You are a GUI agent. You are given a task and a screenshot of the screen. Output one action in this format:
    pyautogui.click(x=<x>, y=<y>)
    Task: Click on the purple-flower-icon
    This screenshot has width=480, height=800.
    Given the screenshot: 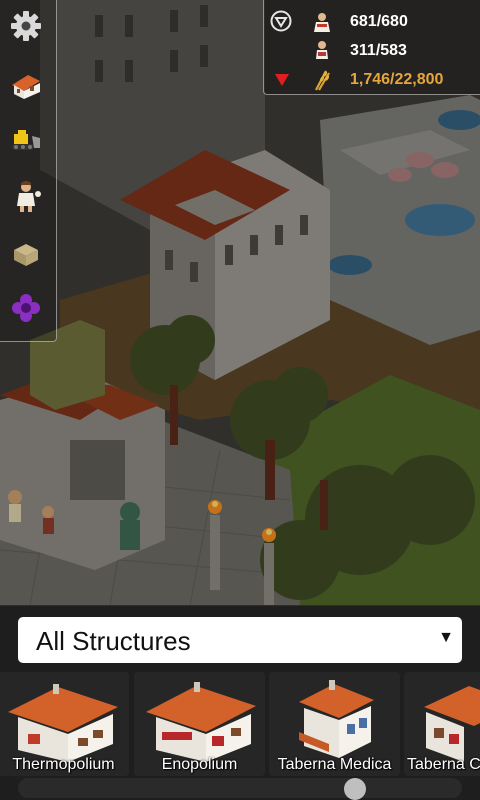 What is the action you would take?
    pyautogui.click(x=26, y=308)
    